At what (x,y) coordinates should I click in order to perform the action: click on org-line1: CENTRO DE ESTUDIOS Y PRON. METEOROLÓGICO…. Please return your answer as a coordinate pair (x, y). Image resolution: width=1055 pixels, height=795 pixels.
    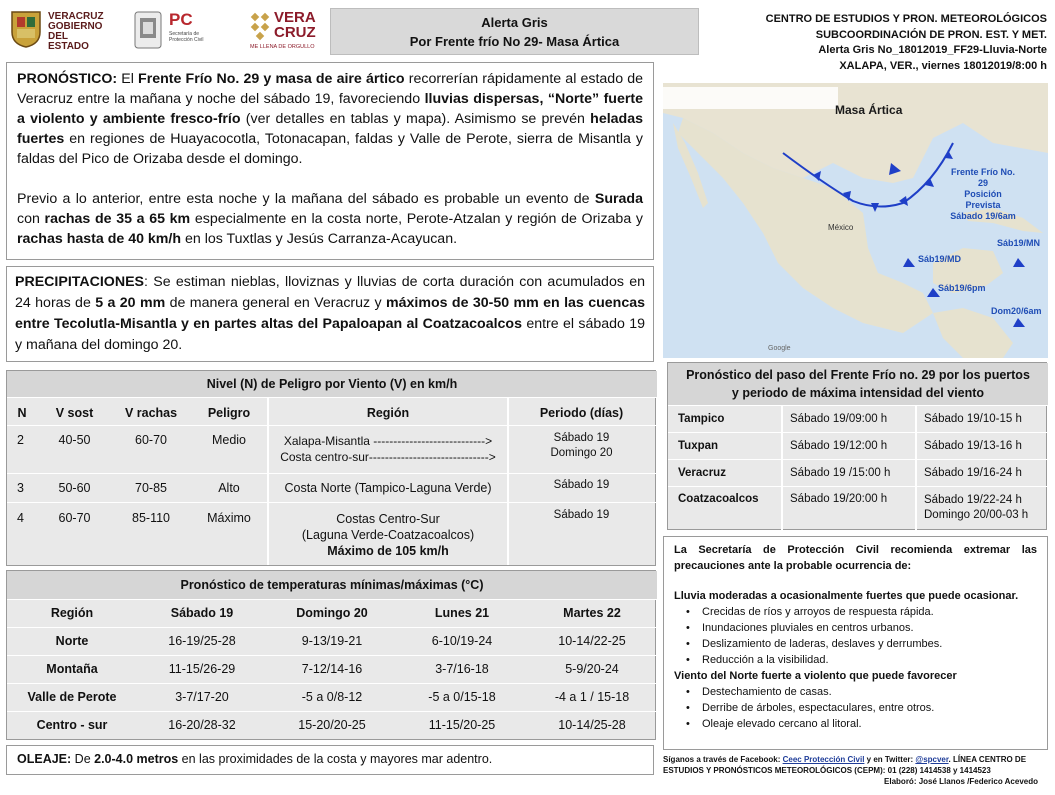
    Looking at the image, I should click on (906, 19).